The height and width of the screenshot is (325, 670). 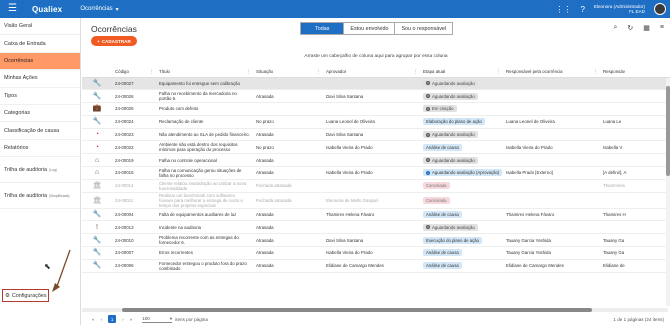 I want to click on cadastrar-button: + CADASTRAR, so click(x=114, y=41).